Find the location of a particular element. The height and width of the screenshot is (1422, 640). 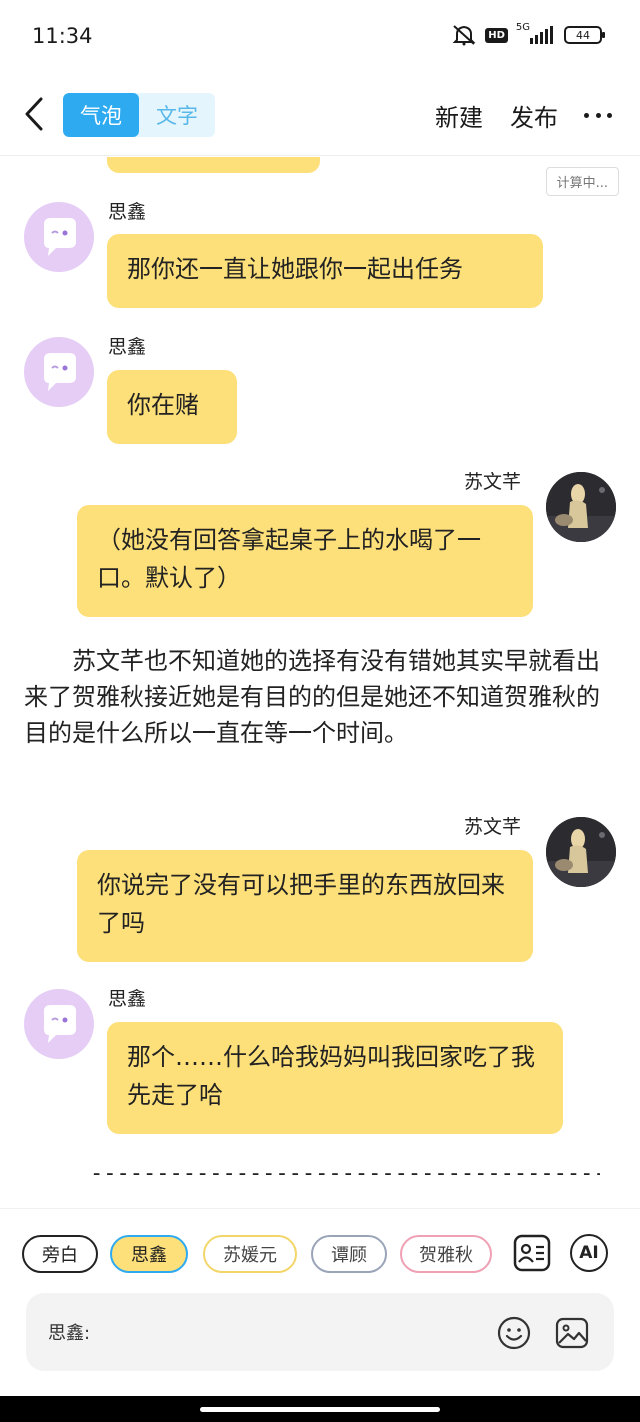

image-icon is located at coordinates (572, 1333).